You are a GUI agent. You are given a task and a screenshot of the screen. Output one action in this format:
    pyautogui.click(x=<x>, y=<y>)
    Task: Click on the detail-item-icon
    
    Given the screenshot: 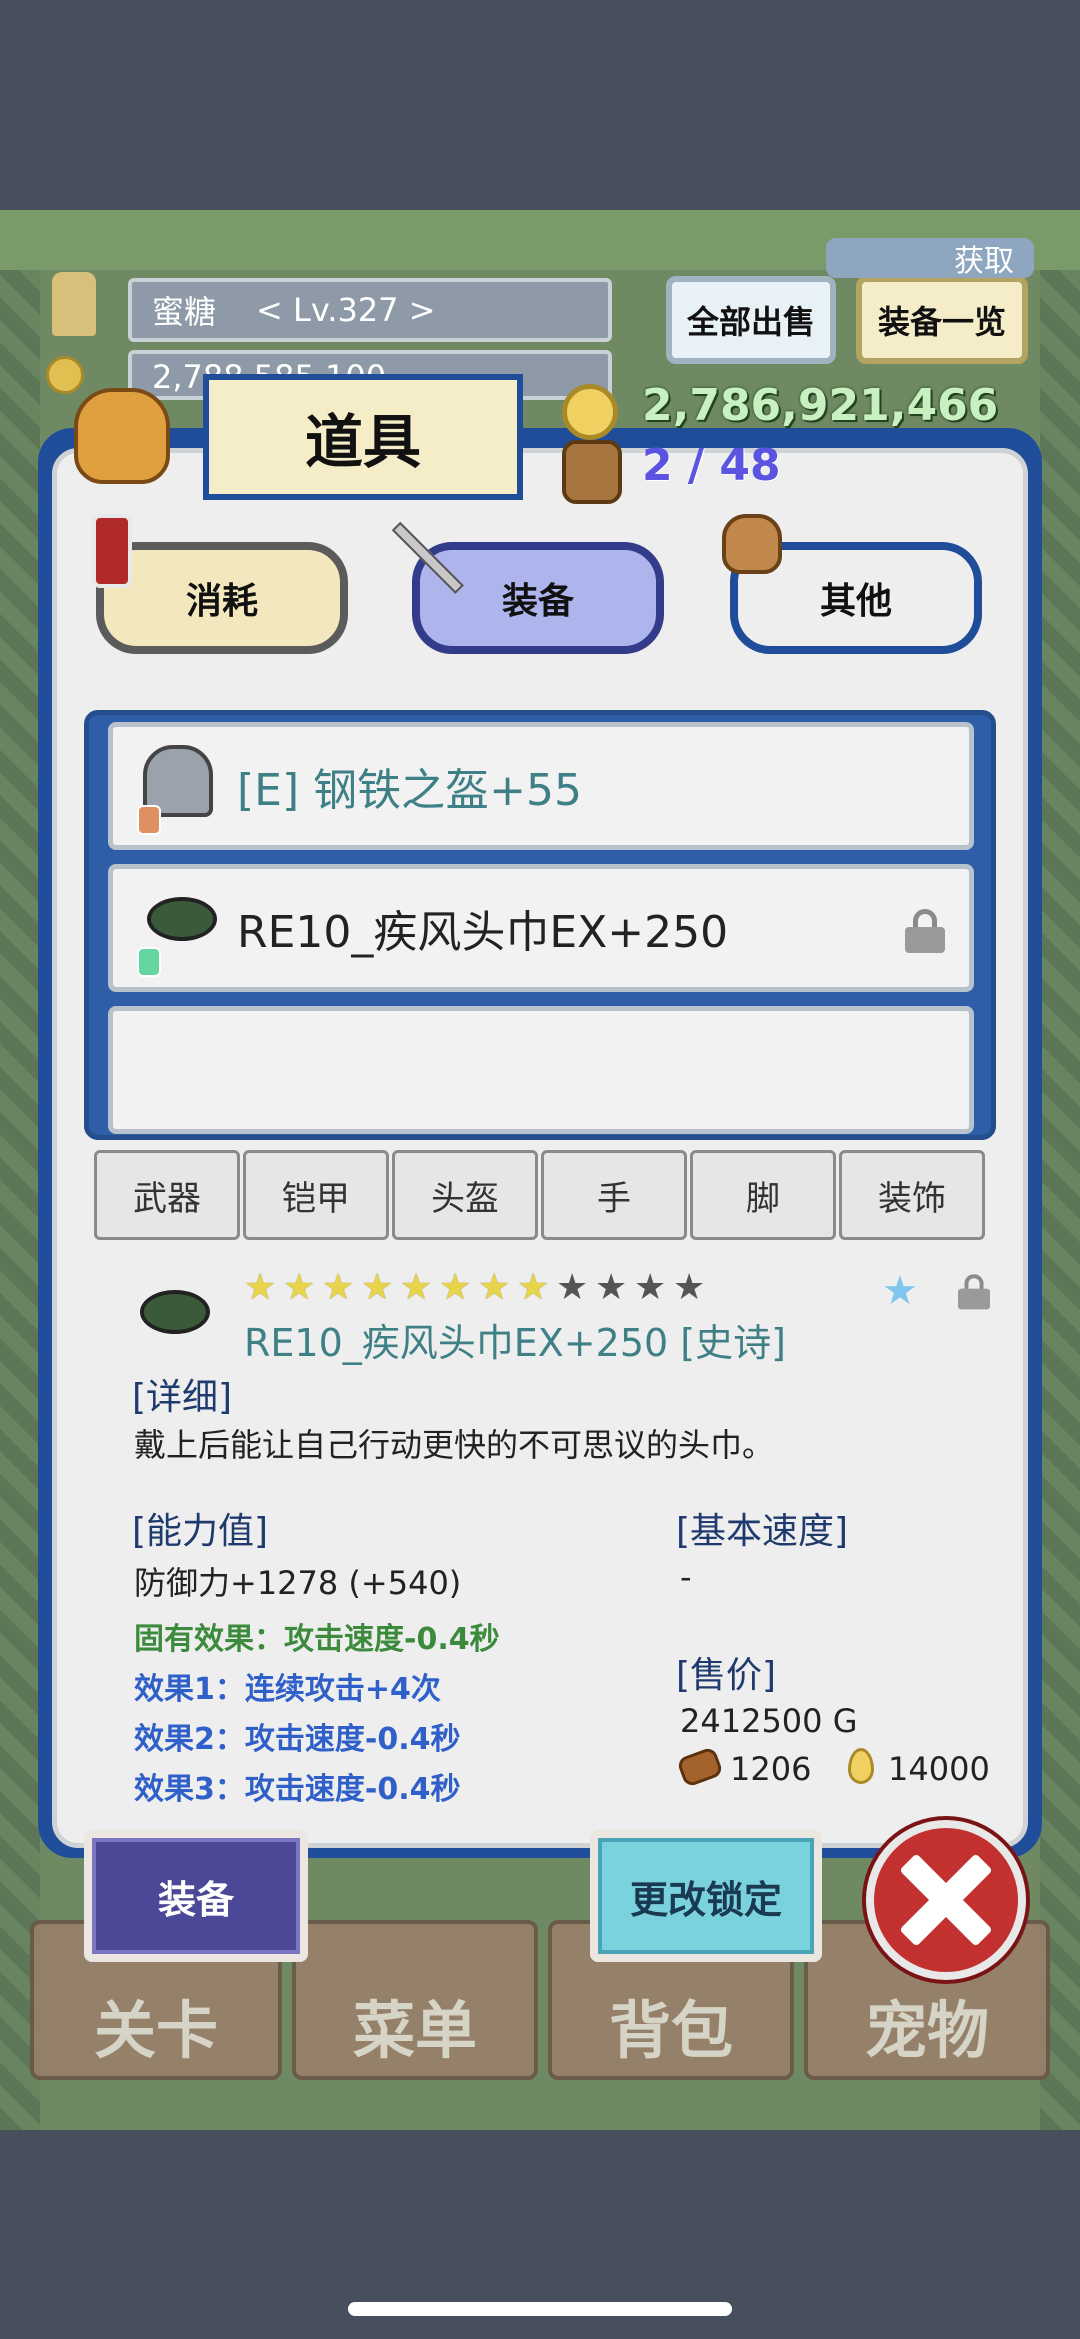 What is the action you would take?
    pyautogui.click(x=175, y=1312)
    